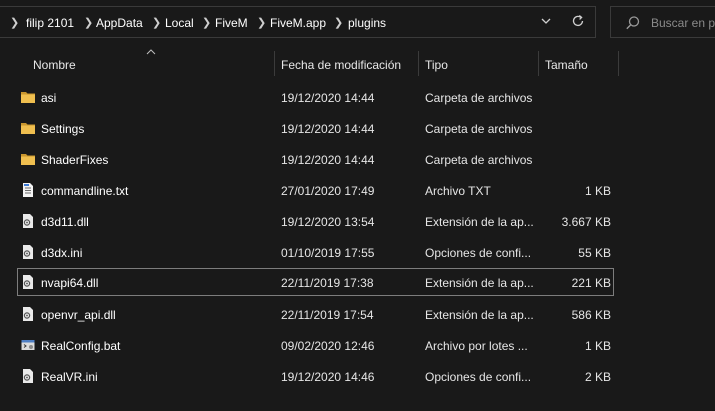 The height and width of the screenshot is (411, 715). I want to click on breadcrumb-item-current: plugins, so click(367, 23).